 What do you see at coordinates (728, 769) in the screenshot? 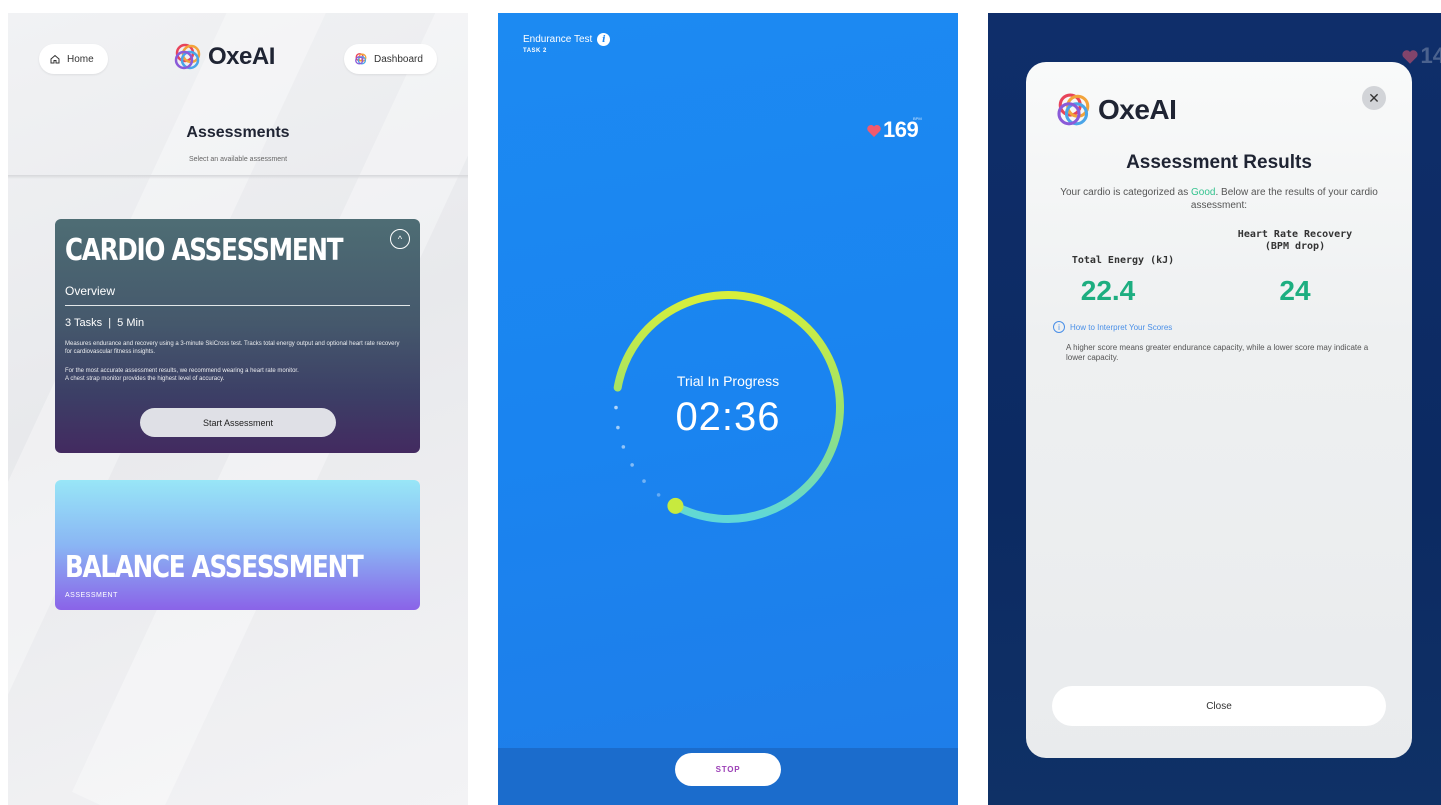
I see `stop-button: STOP` at bounding box center [728, 769].